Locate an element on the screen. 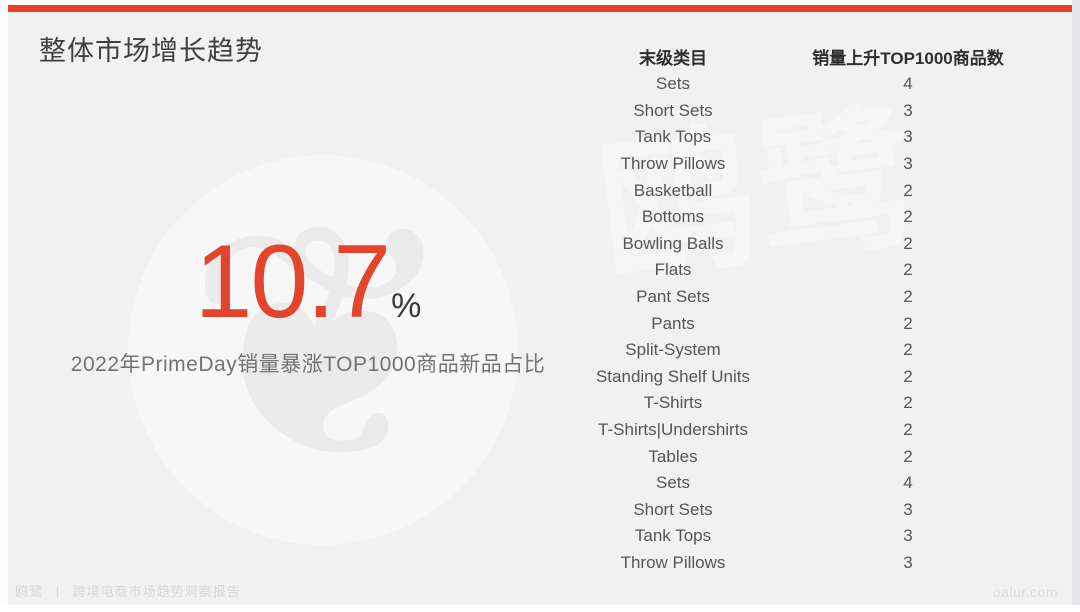 The height and width of the screenshot is (612, 1080). kpi-value: 10.7 is located at coordinates (292, 282).